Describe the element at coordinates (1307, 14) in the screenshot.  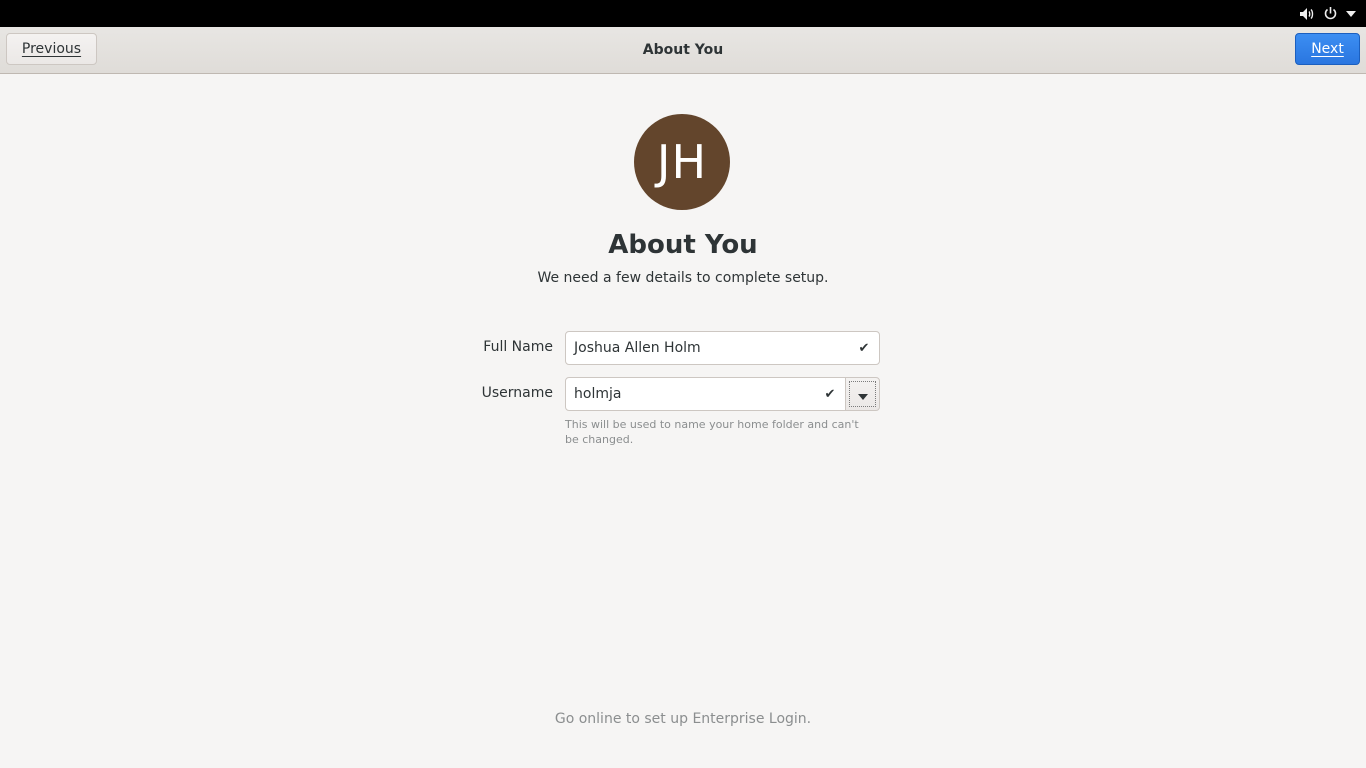
I see `volume-icon` at that location.